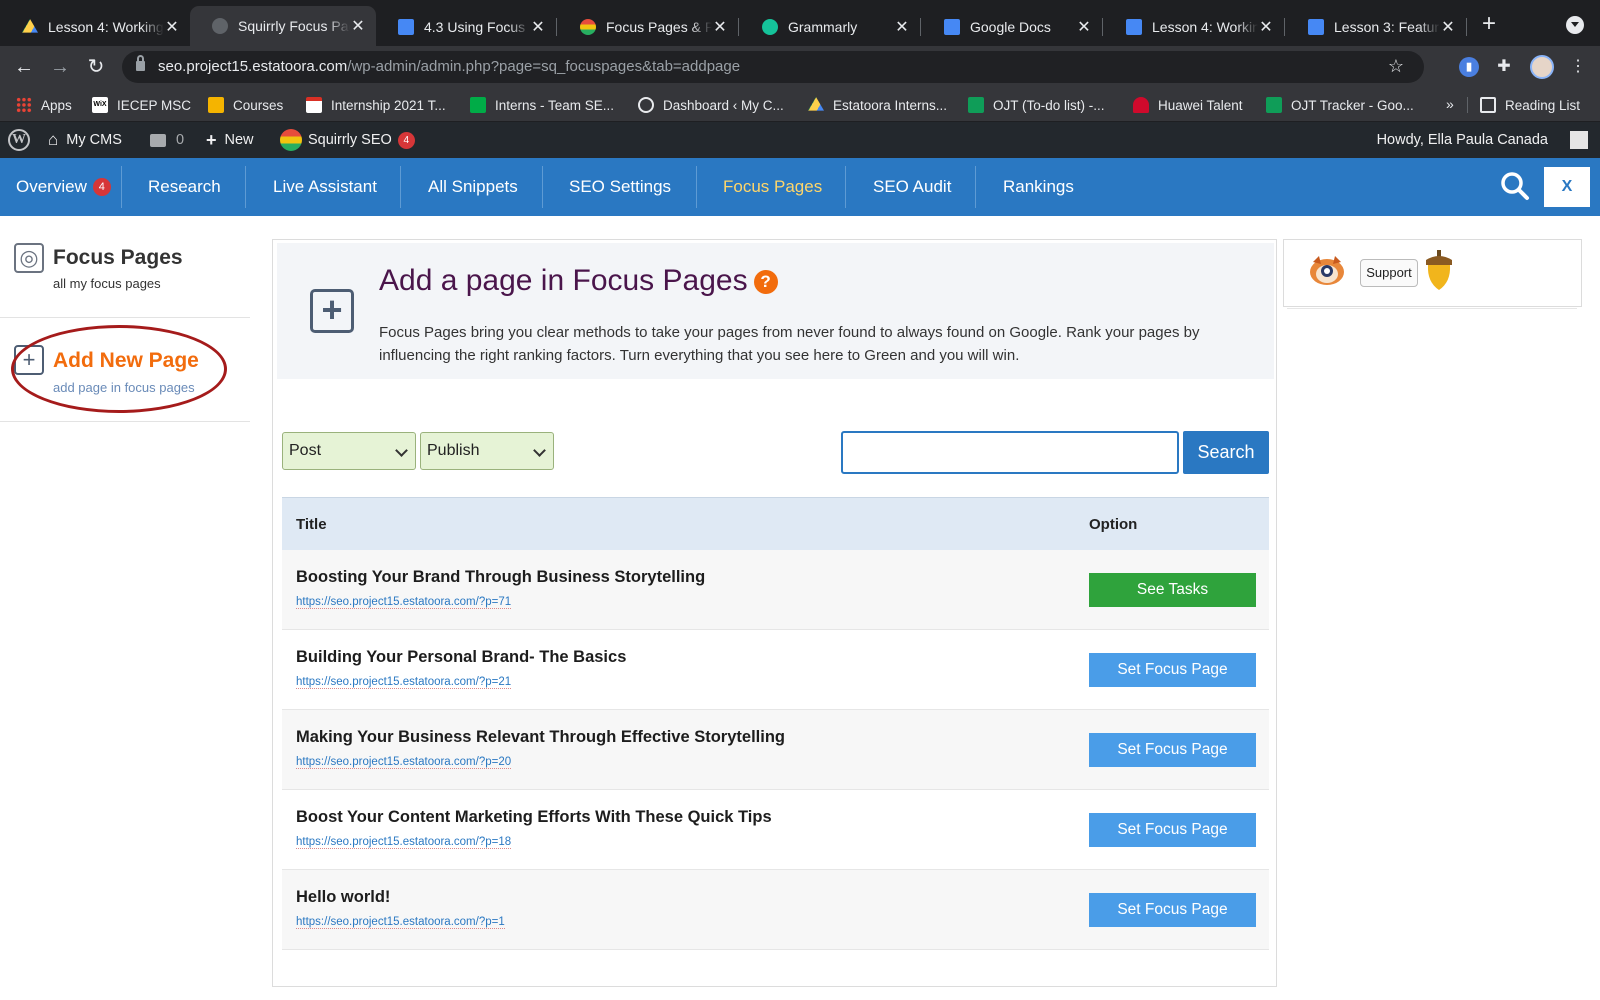 This screenshot has width=1600, height=1000. Describe the element at coordinates (314, 105) in the screenshot. I see `calendar-icon` at that location.